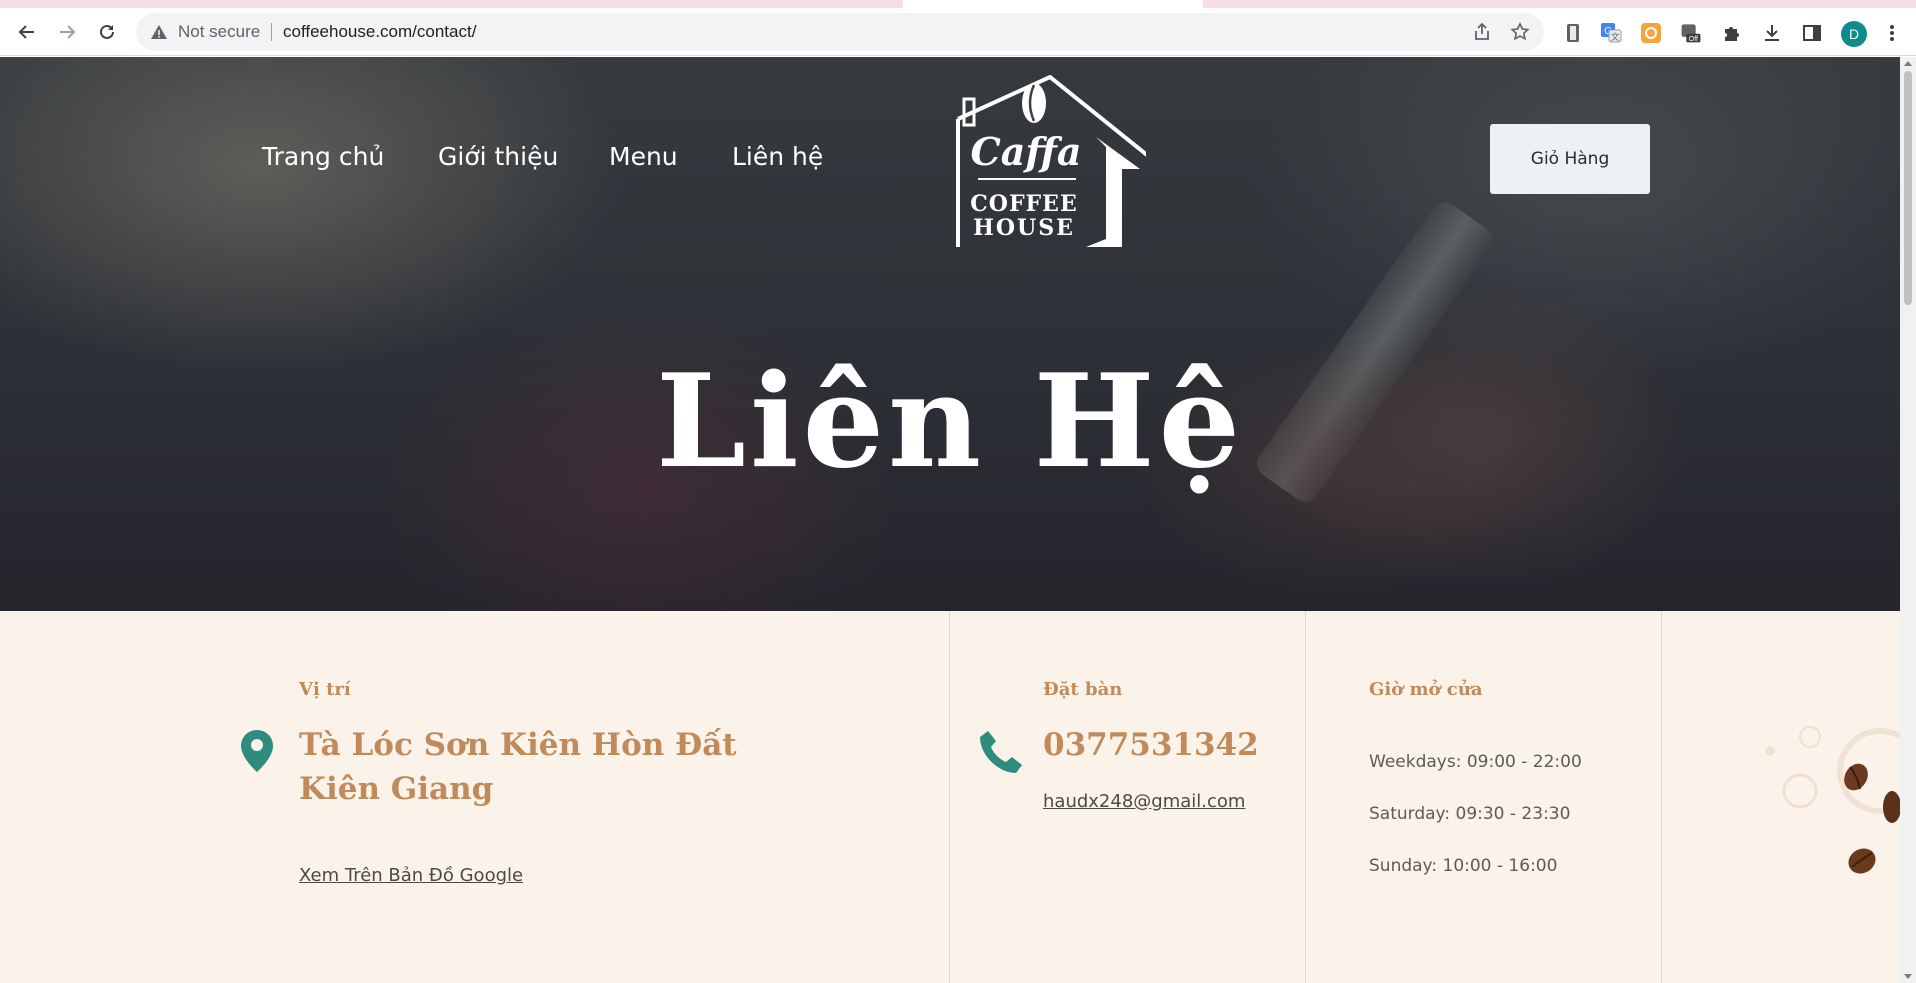  Describe the element at coordinates (1463, 866) in the screenshot. I see `hours-sunday: Sunday: 10:00 - 16:00` at that location.